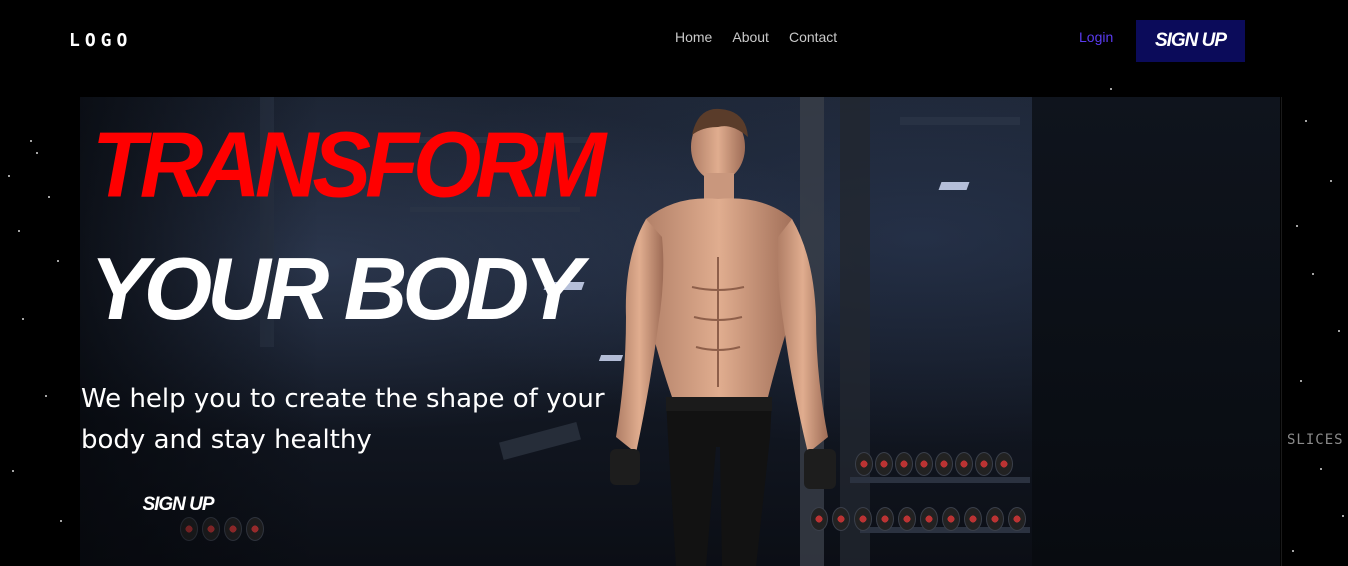 The width and height of the screenshot is (1348, 566). I want to click on site-logo: LOGO, so click(100, 40).